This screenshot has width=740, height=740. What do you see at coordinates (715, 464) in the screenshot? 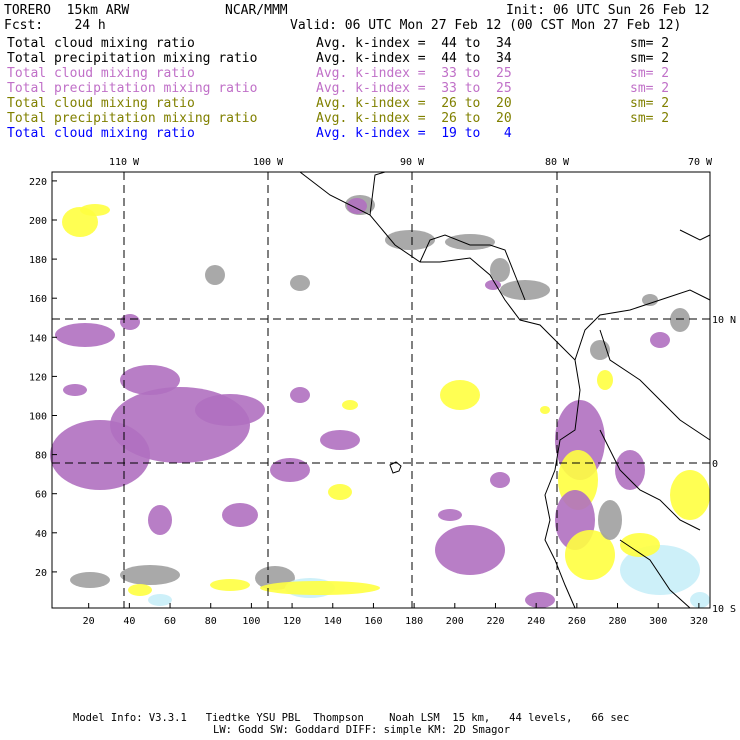
I see `latitude-label: 0` at bounding box center [715, 464].